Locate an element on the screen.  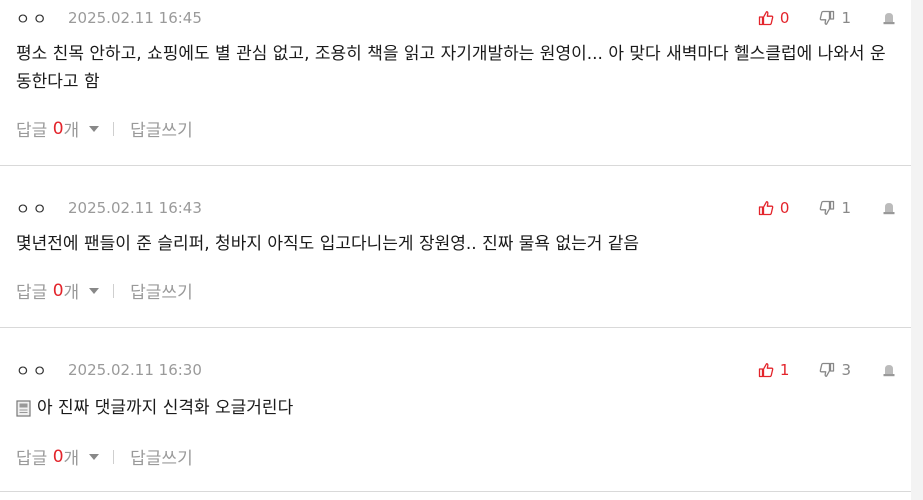
scrollbar-track is located at coordinates (917, 250).